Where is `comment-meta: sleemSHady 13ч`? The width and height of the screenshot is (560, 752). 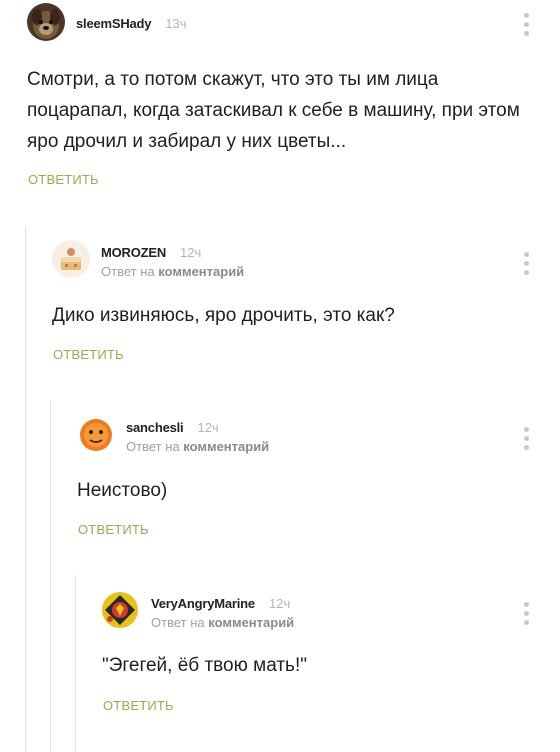
comment-meta: sleemSHady 13ч is located at coordinates (131, 24).